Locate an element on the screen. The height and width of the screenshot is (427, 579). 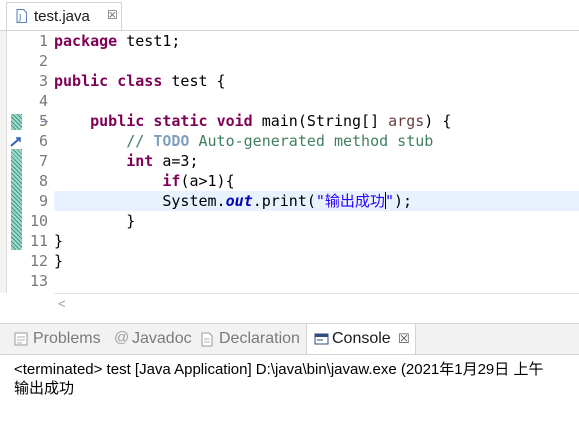
static-field: out is located at coordinates (239, 201).